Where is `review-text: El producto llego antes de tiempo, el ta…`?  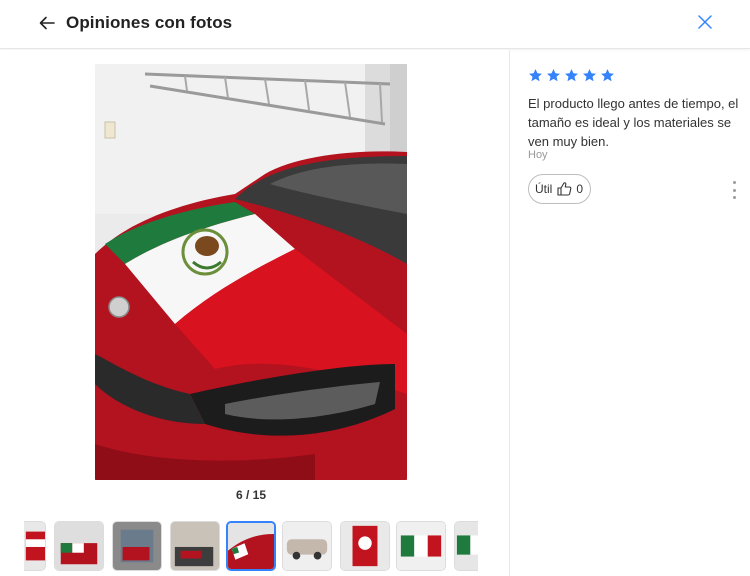
review-text: El producto llego antes de tiempo, el ta… is located at coordinates (633, 122).